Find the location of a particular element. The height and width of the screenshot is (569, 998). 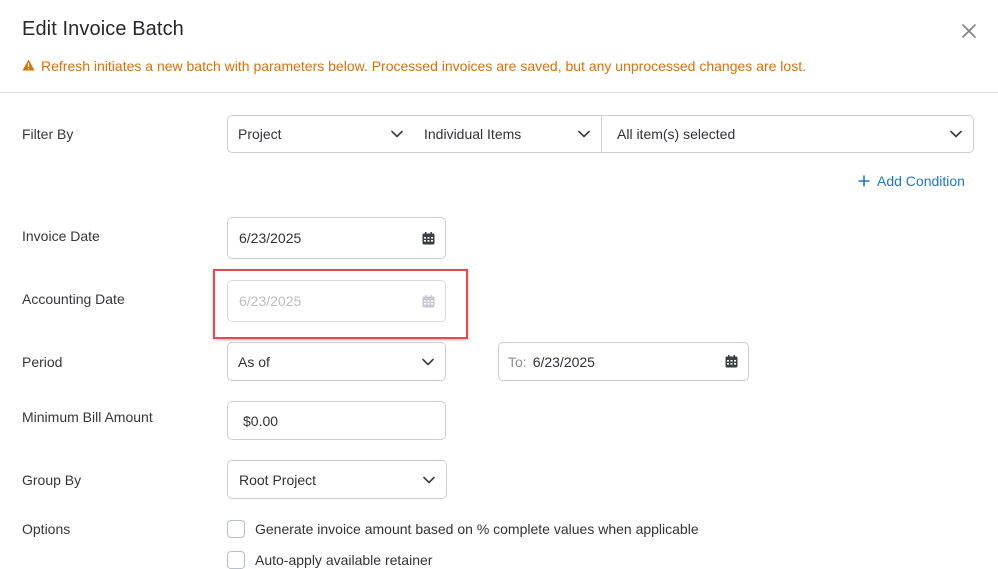

invoice-date-value: 6/23/2025 is located at coordinates (270, 238).